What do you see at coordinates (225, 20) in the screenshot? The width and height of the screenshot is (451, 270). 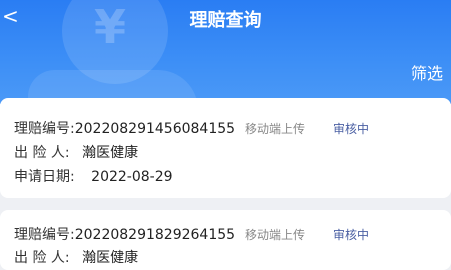 I see `page-title: 理赔查询` at bounding box center [225, 20].